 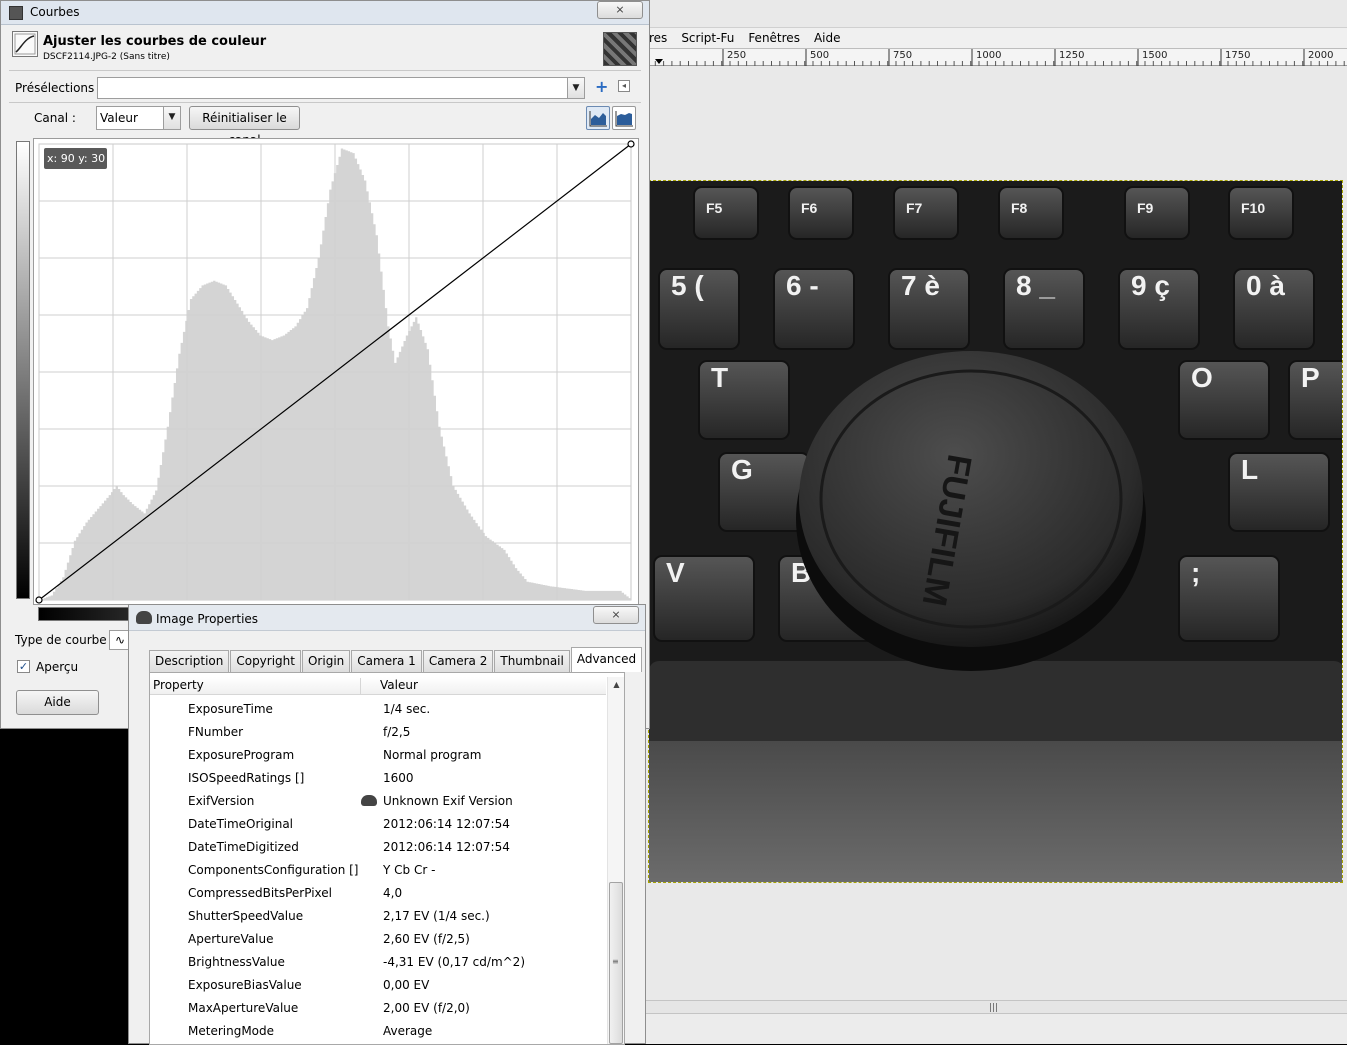 I want to click on menu-item-script-fu: Script-Fu, so click(x=707, y=38).